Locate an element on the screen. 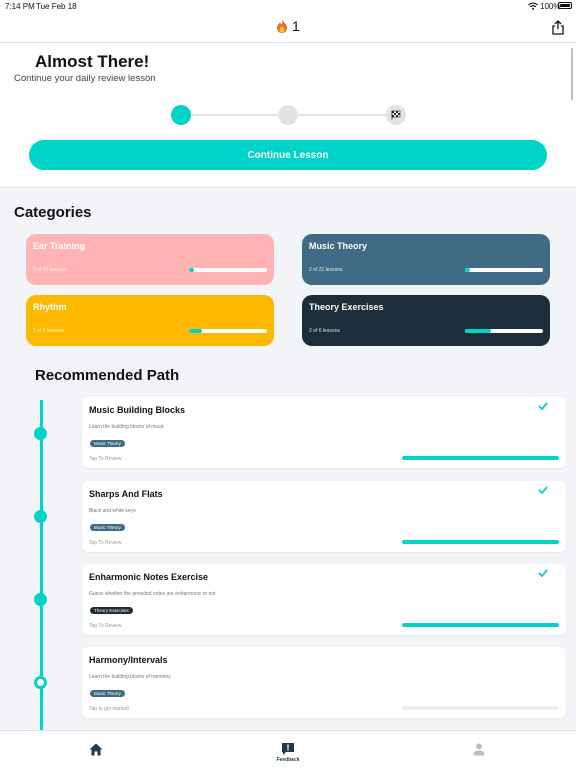 This screenshot has width=576, height=768. tab-feedback-label: Feedback is located at coordinates (288, 760).